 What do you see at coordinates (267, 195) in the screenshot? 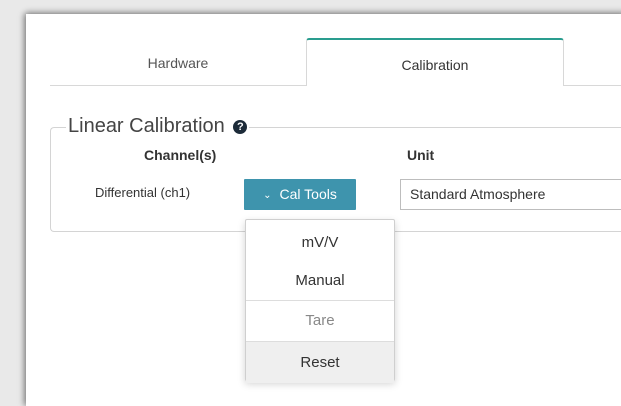
I see `chevron-down-icon: ⌄` at bounding box center [267, 195].